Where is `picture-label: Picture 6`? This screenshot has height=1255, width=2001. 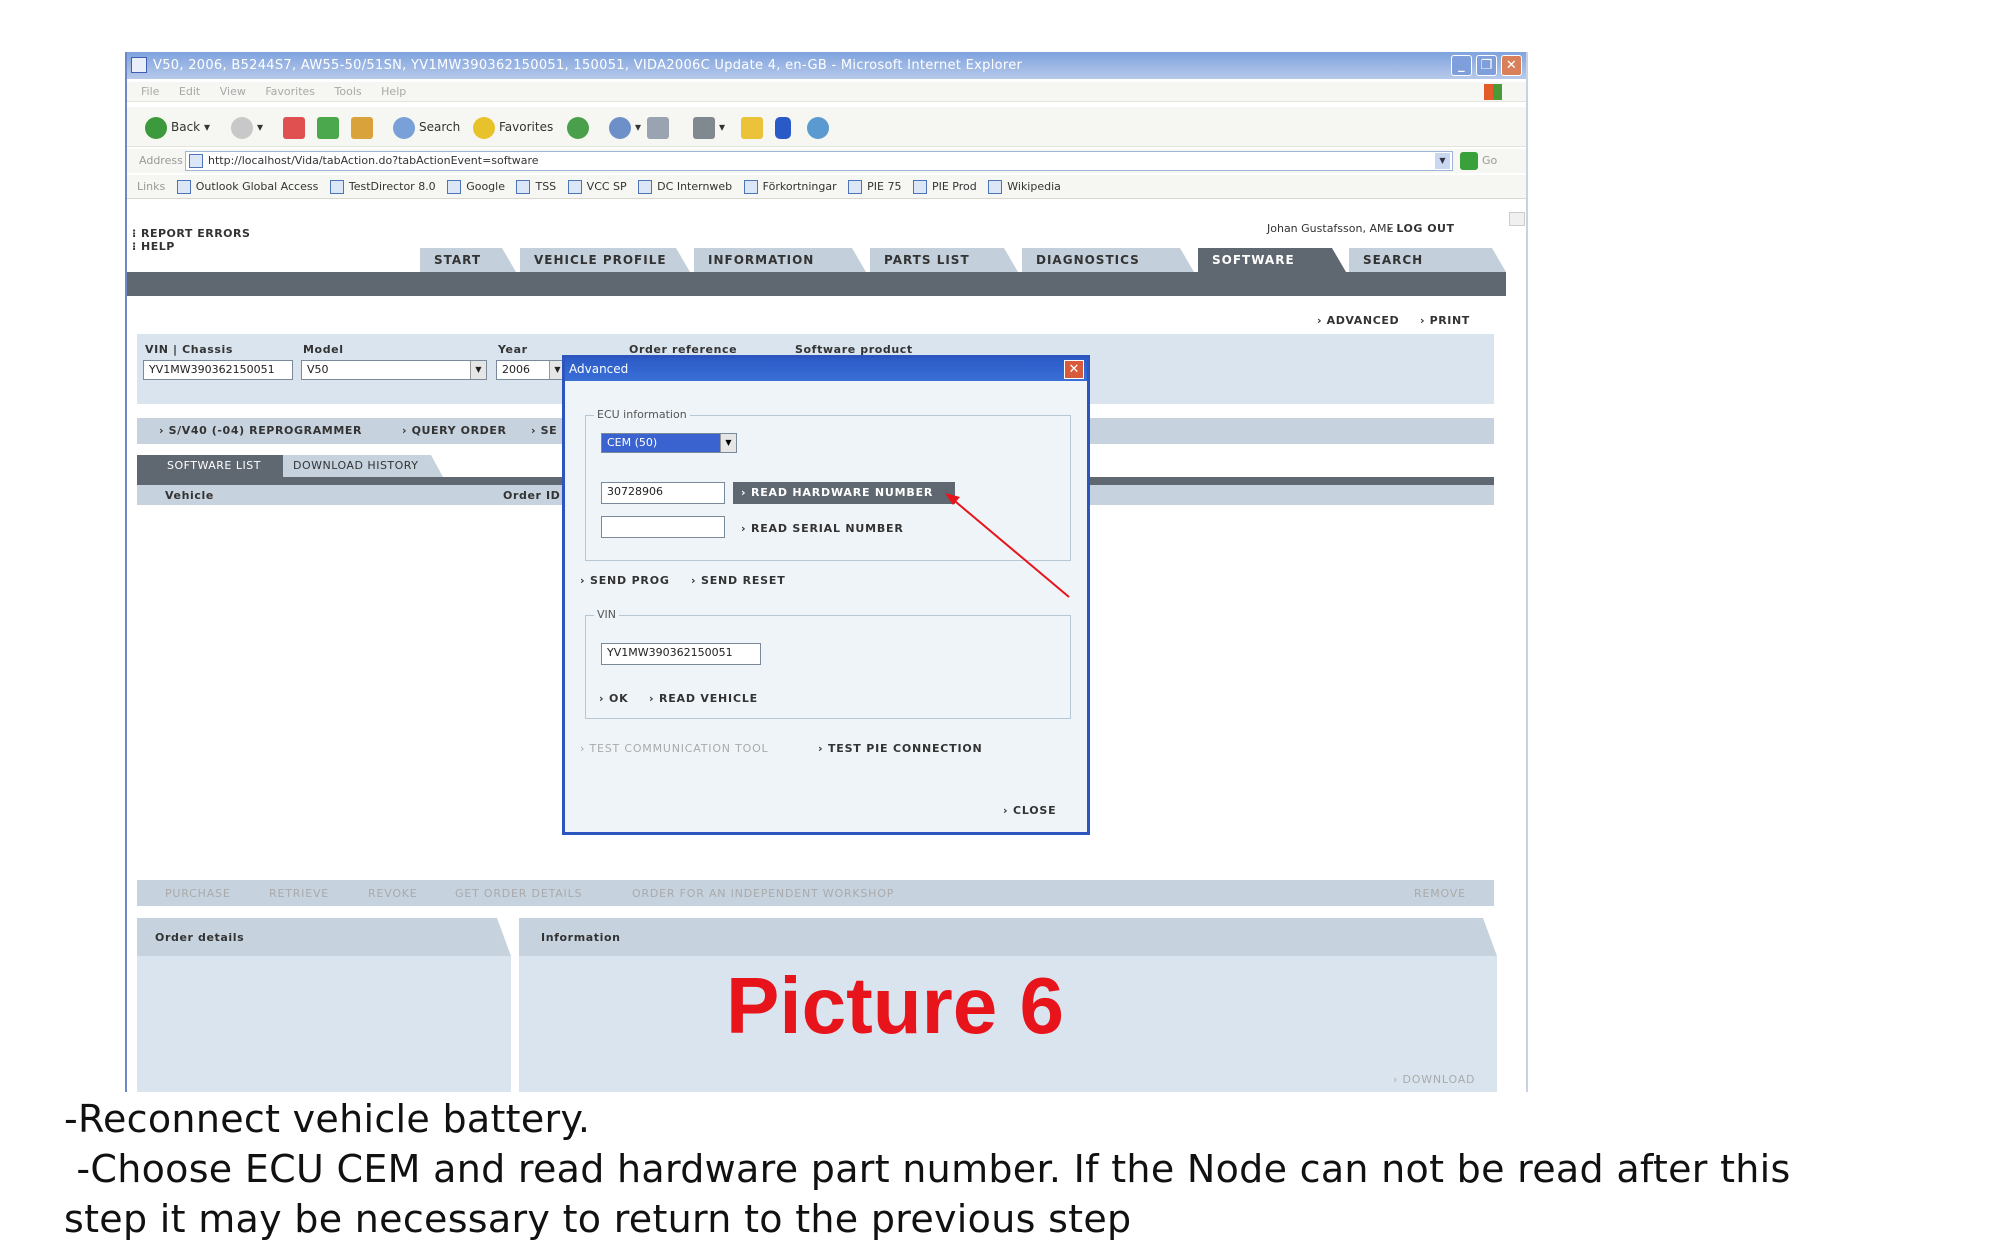 picture-label: Picture 6 is located at coordinates (895, 1005).